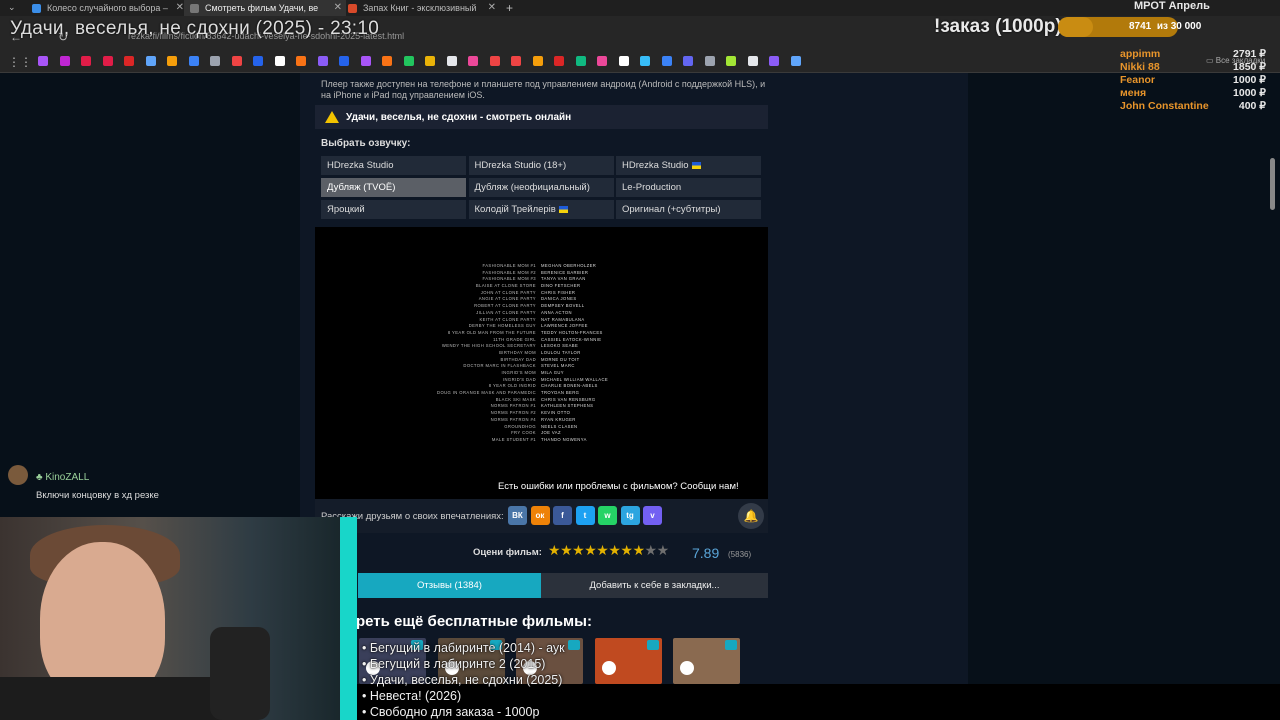  I want to click on vk-share-icon: ВК, so click(517, 515).